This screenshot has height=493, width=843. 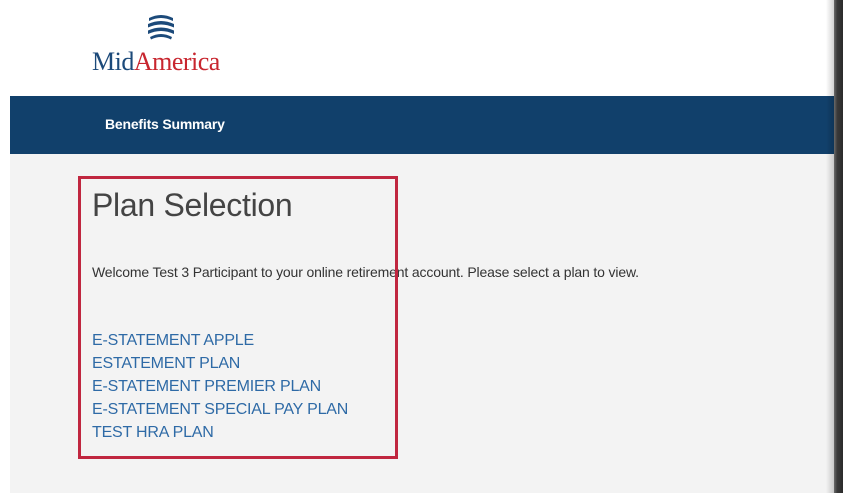 I want to click on plan-link-e-statement-apple: E-STATEMENT APPLE, so click(x=173, y=340).